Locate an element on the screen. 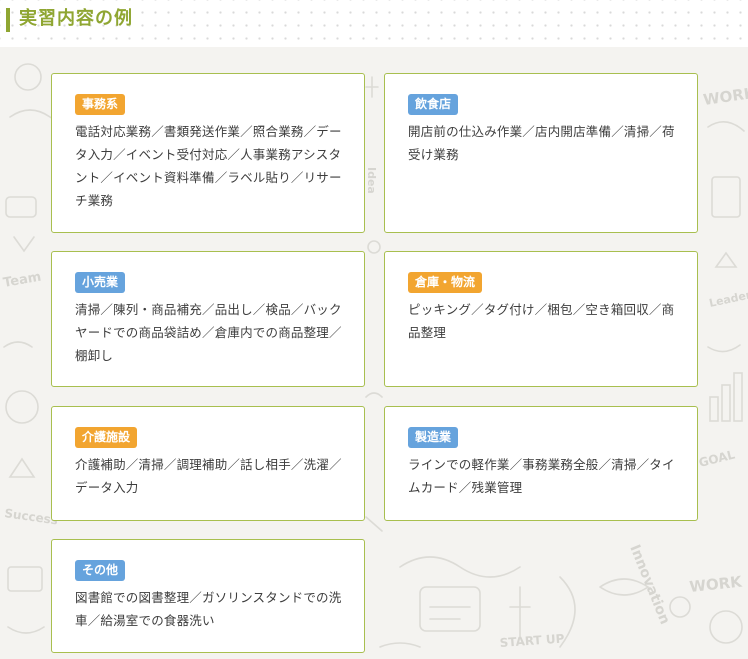 The image size is (748, 659). title-accent-bar is located at coordinates (8, 20).